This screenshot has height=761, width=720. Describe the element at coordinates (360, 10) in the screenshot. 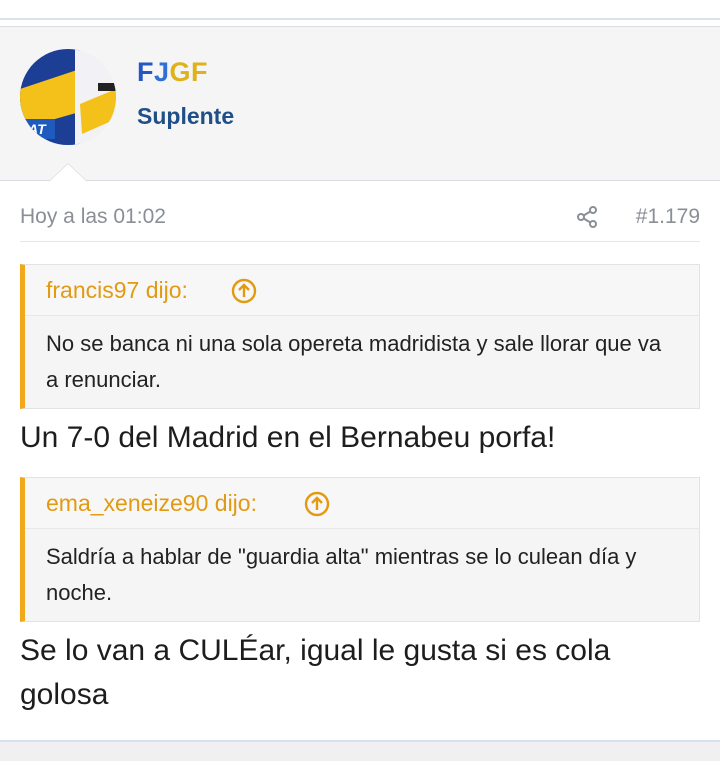

I see `previous-post-edge` at that location.